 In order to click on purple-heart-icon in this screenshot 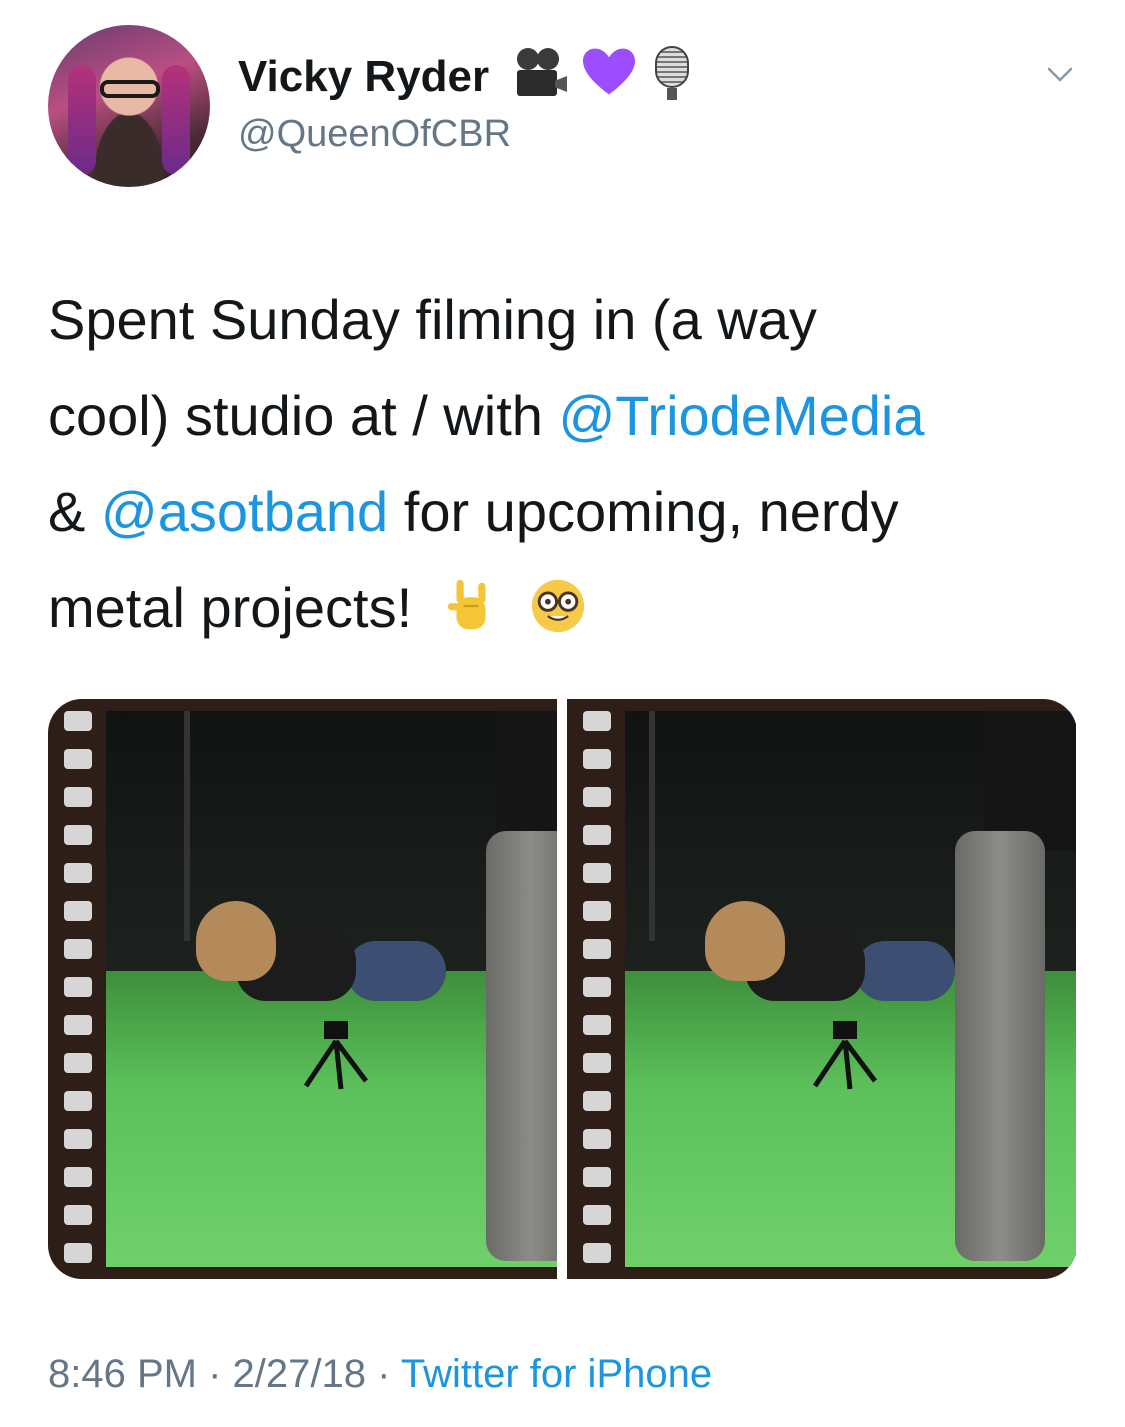, I will do `click(608, 73)`.